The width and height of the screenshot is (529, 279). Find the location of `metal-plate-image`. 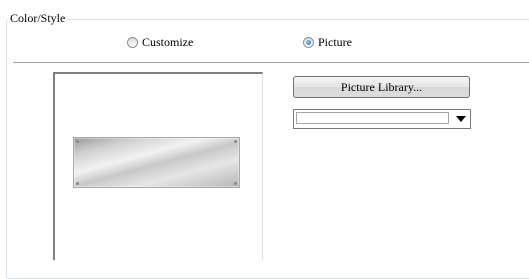

metal-plate-image is located at coordinates (156, 162).